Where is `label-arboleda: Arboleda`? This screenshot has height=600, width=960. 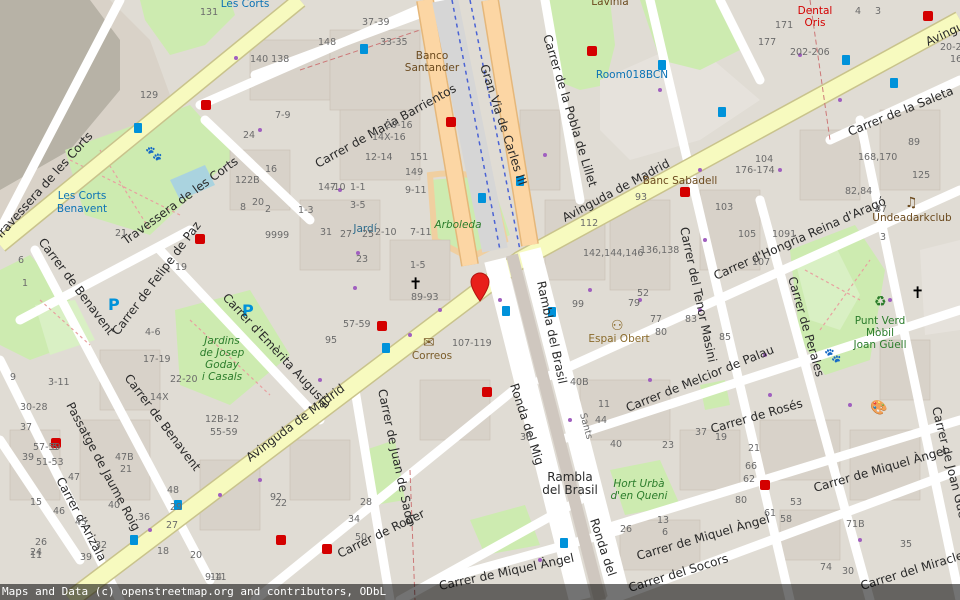
label-arboleda: Arboleda is located at coordinates (457, 225).